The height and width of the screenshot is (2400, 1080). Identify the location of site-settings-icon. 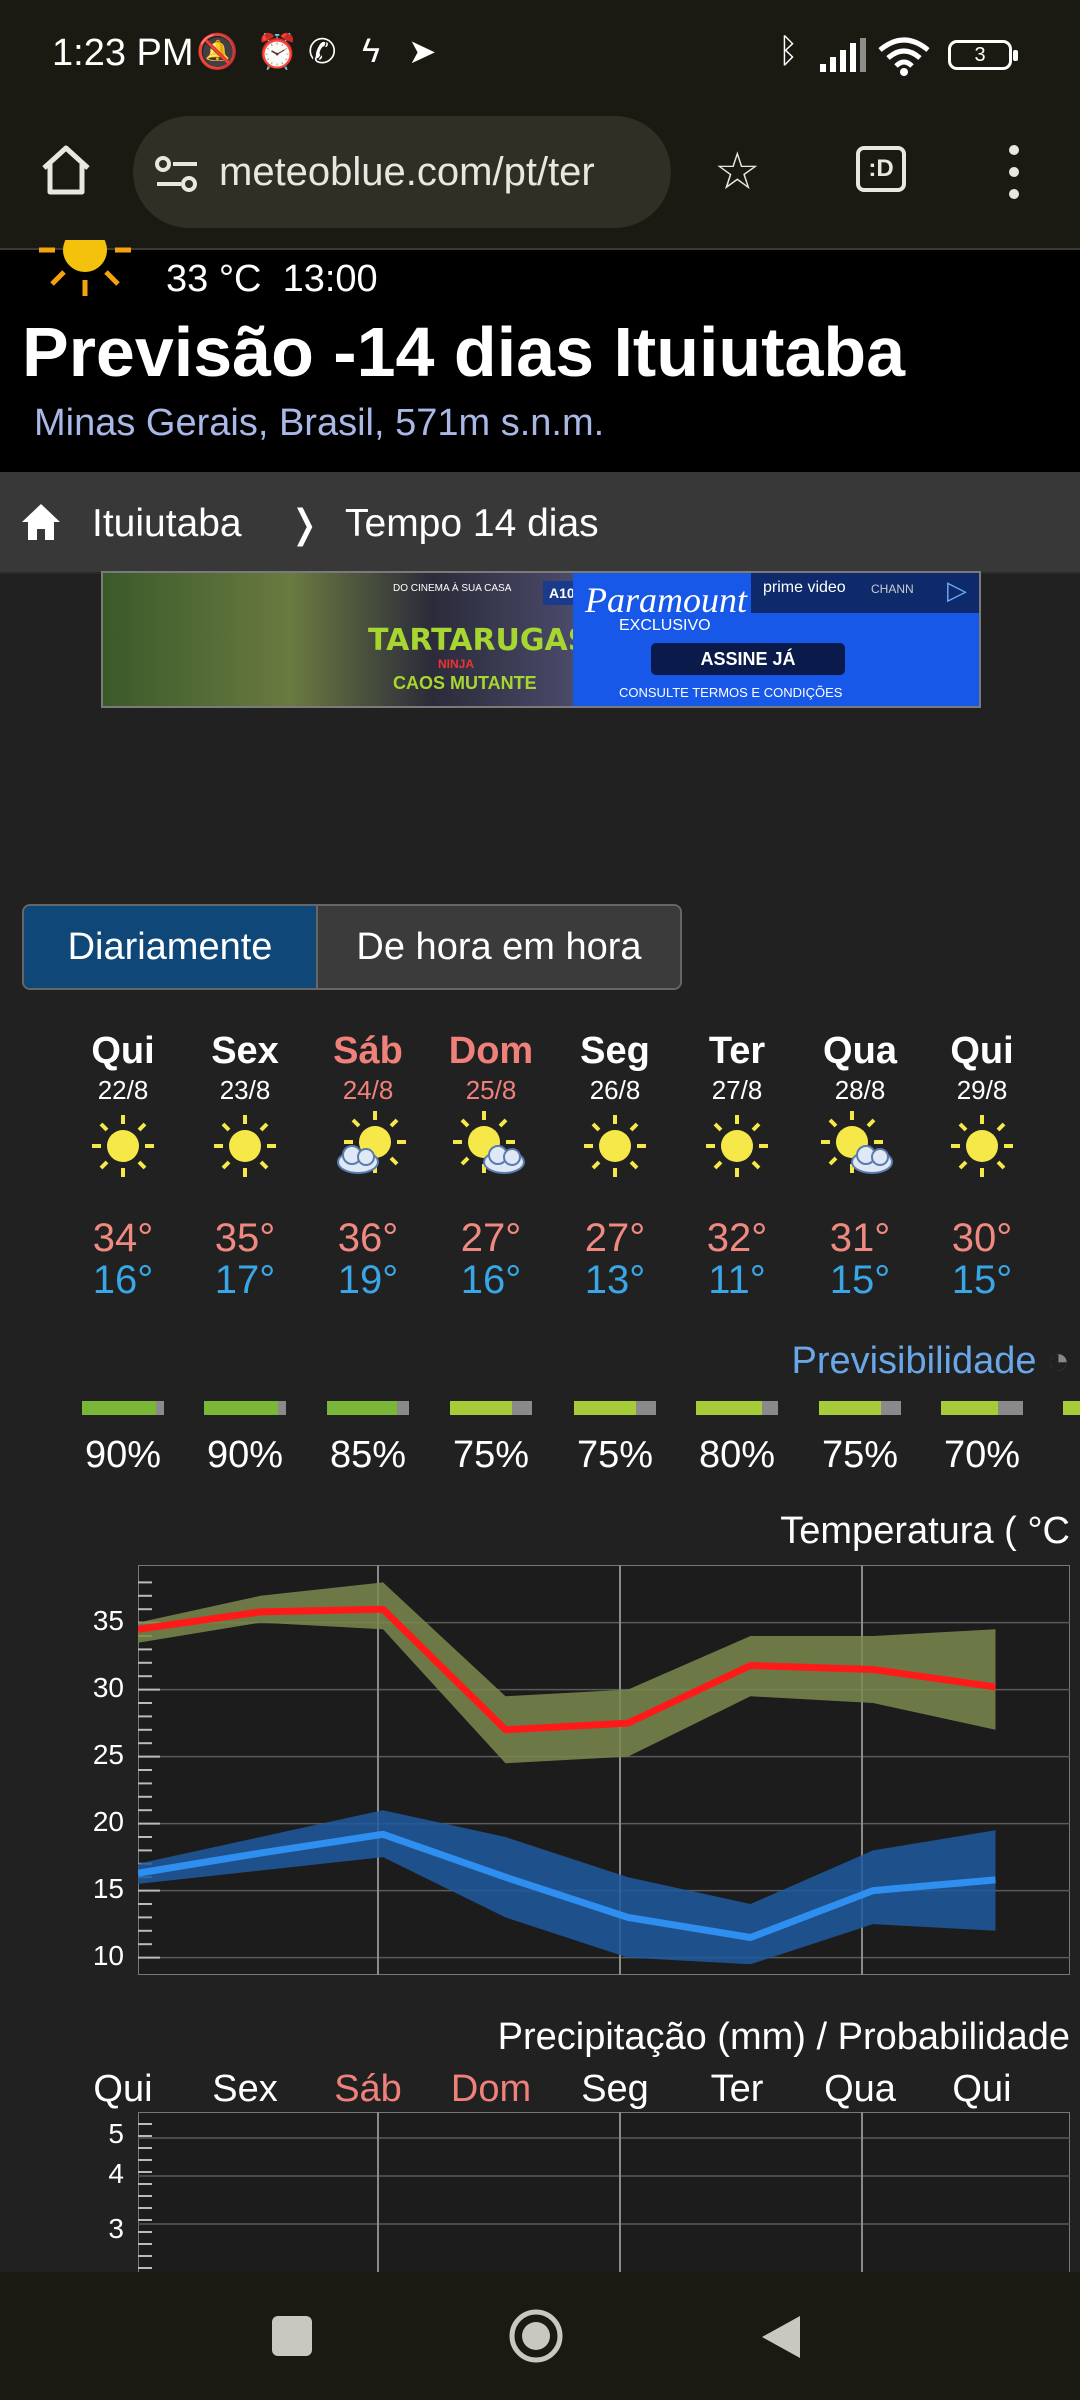
(177, 174).